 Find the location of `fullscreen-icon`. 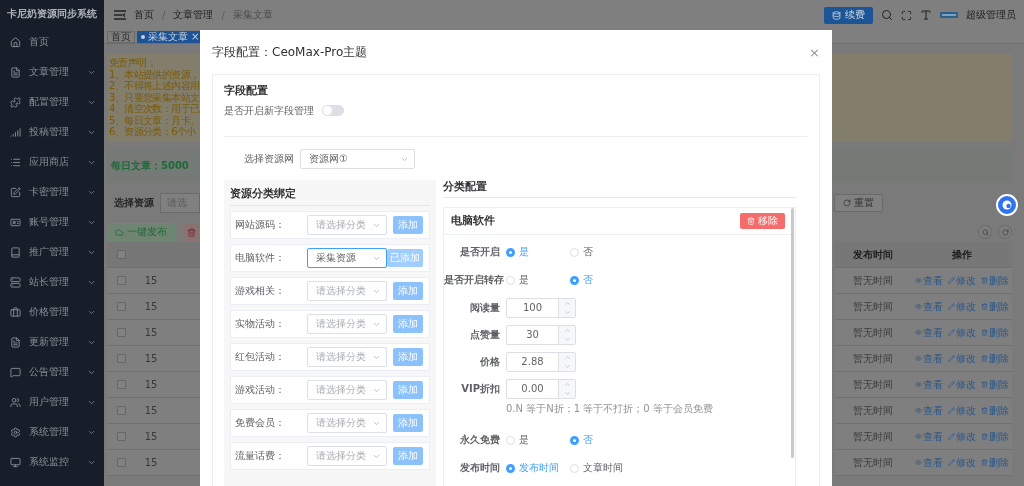

fullscreen-icon is located at coordinates (906, 15).